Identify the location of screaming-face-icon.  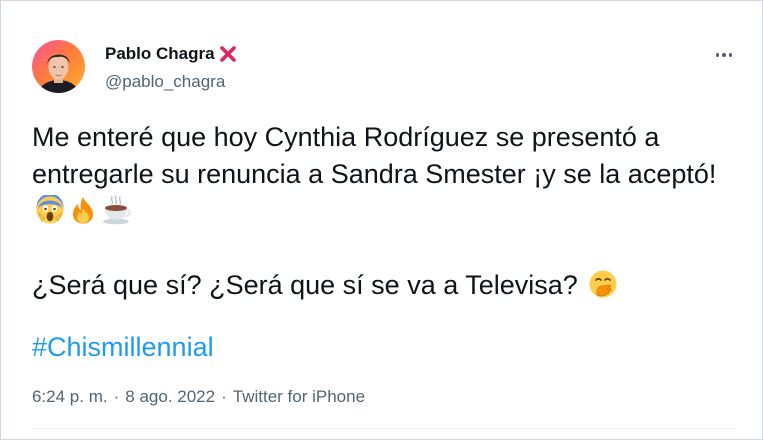
(50, 209).